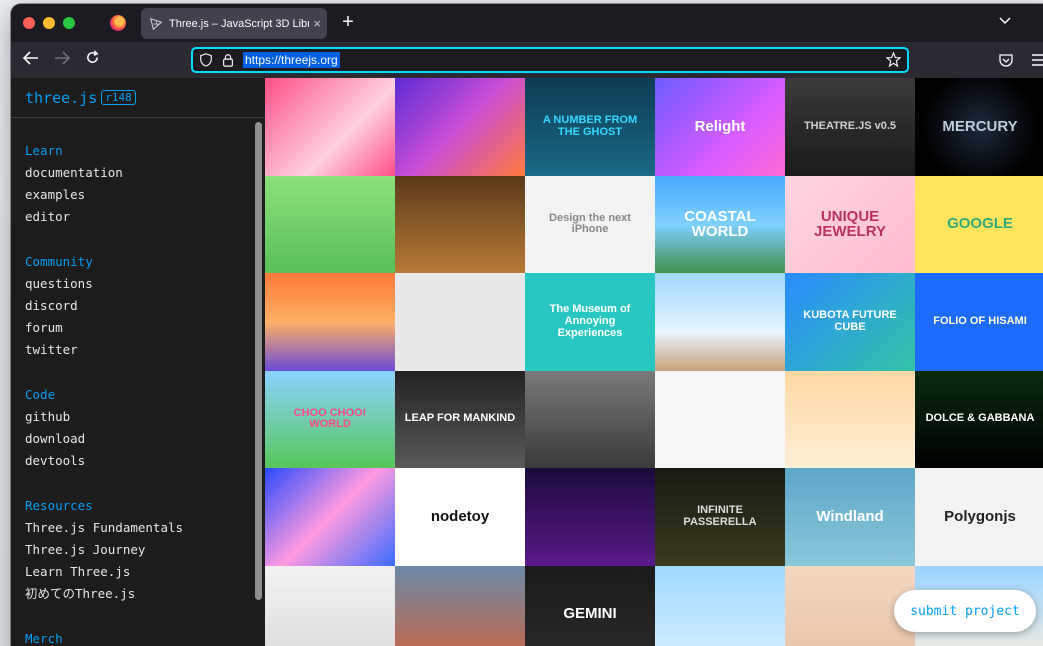 Image resolution: width=1043 pixels, height=646 pixels. Describe the element at coordinates (590, 614) in the screenshot. I see `project-title: GEMINI` at that location.